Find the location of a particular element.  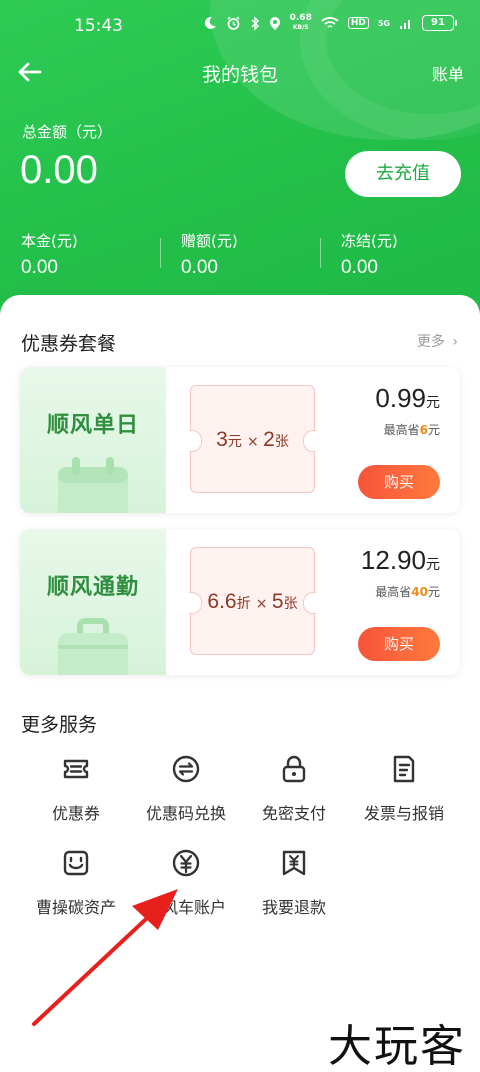

package-banner: 顺风单日 is located at coordinates (93, 440).